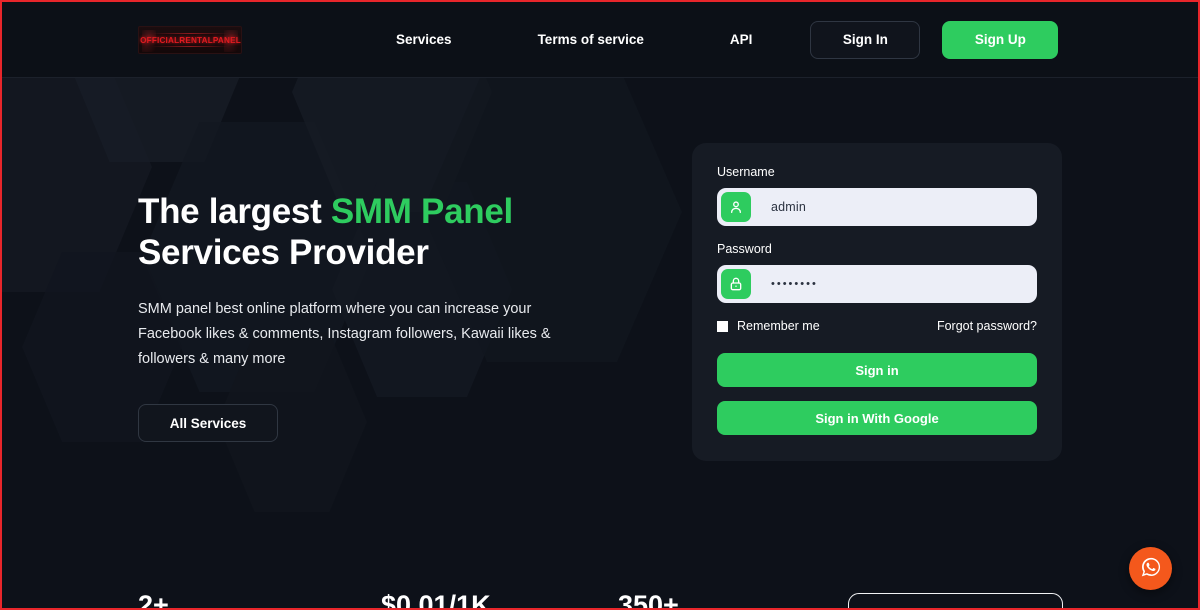 Image resolution: width=1200 pixels, height=610 pixels. What do you see at coordinates (892, 207) in the screenshot?
I see `username-input: admin` at bounding box center [892, 207].